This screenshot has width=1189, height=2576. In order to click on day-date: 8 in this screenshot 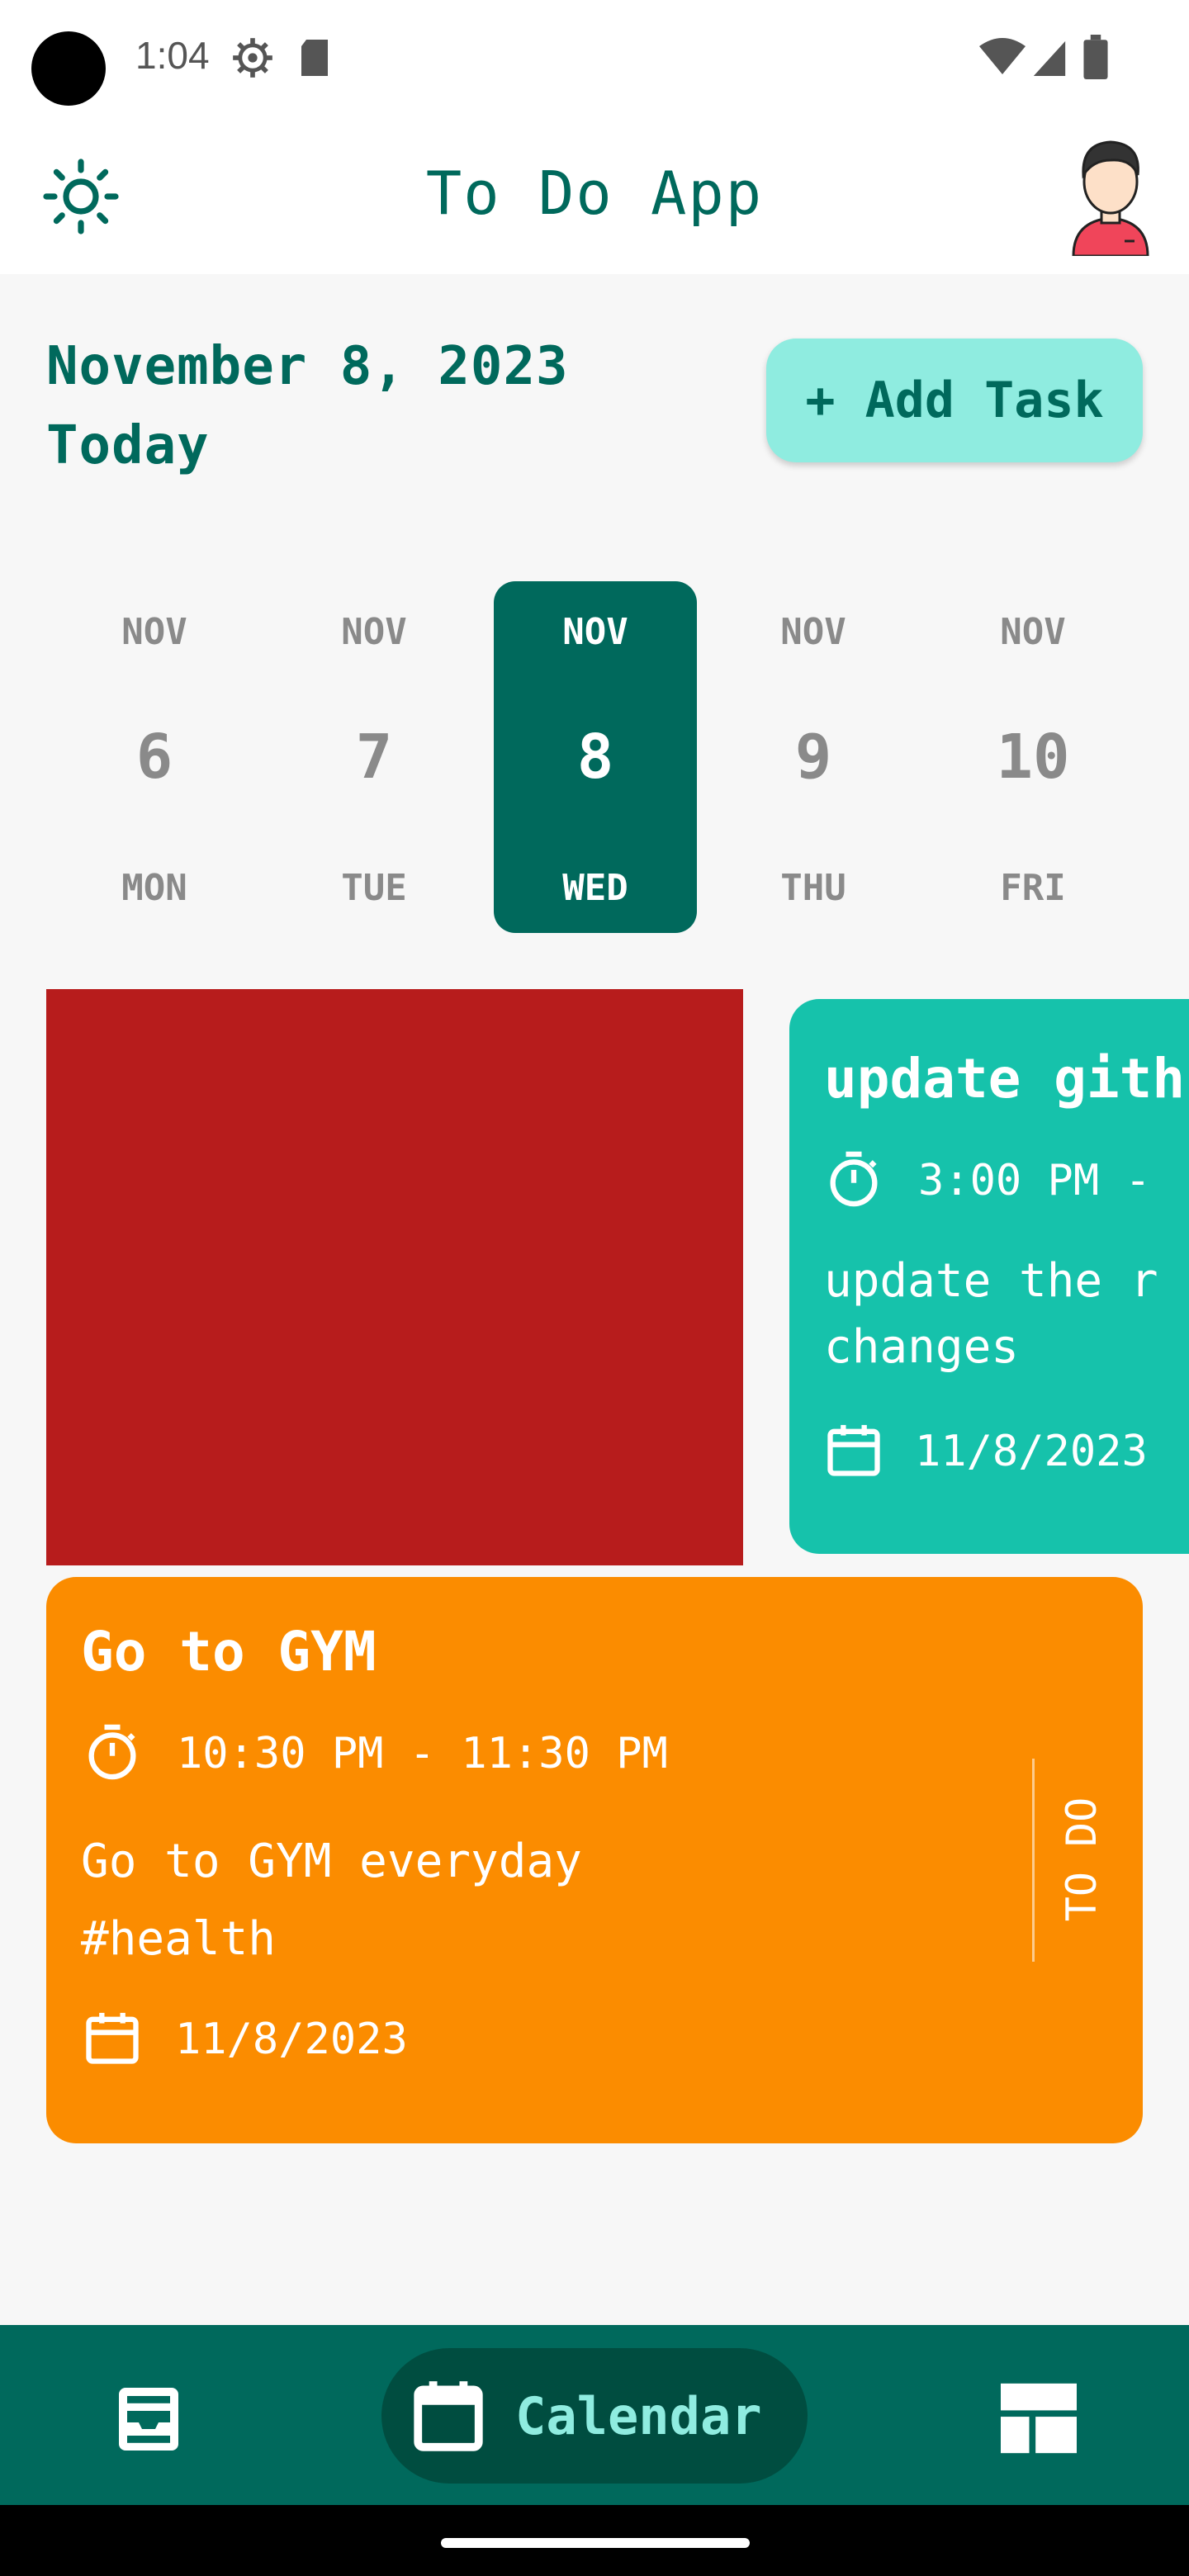, I will do `click(595, 757)`.